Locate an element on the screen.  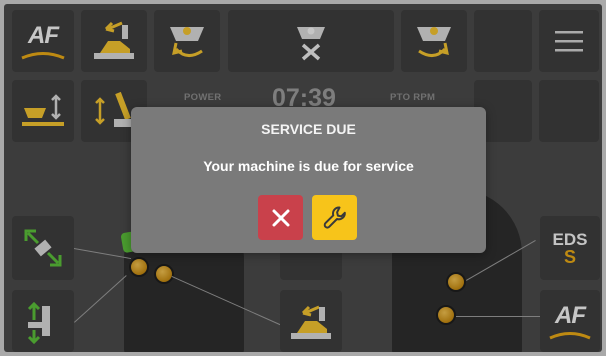
dismiss-button is located at coordinates (280, 217).